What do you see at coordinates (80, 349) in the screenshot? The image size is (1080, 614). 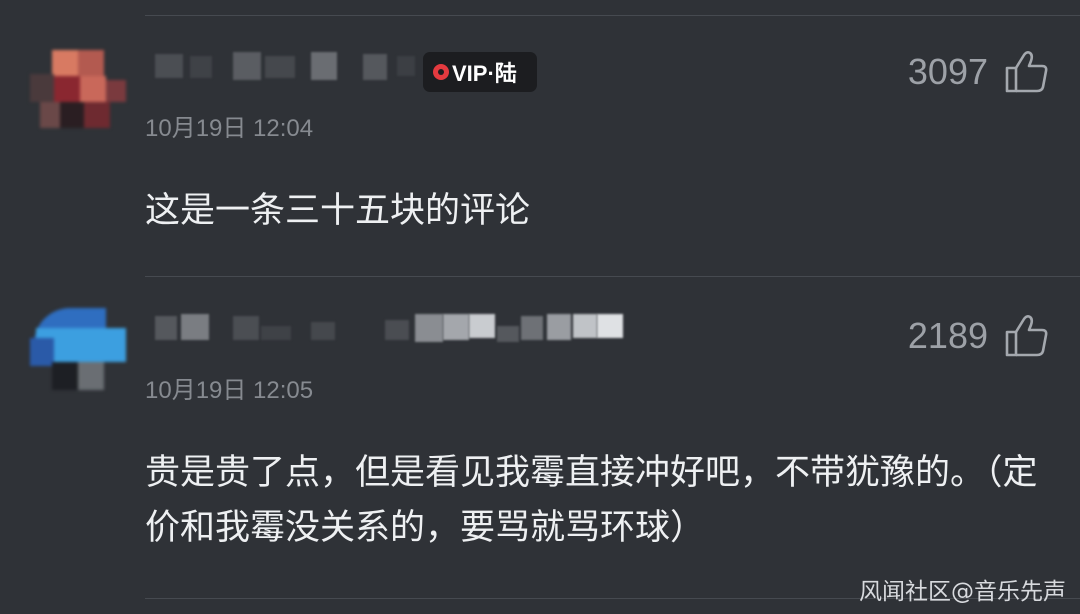 I see `avatar` at bounding box center [80, 349].